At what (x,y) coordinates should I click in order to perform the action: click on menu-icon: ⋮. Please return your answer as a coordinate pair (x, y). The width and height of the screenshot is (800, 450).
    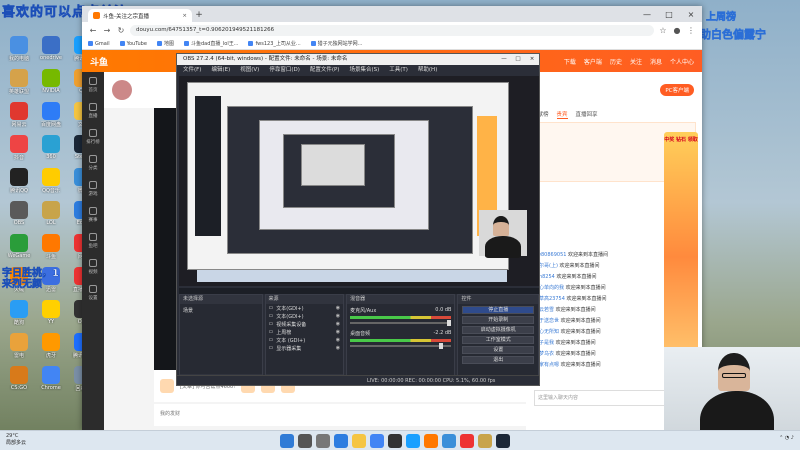
    Looking at the image, I should click on (691, 30).